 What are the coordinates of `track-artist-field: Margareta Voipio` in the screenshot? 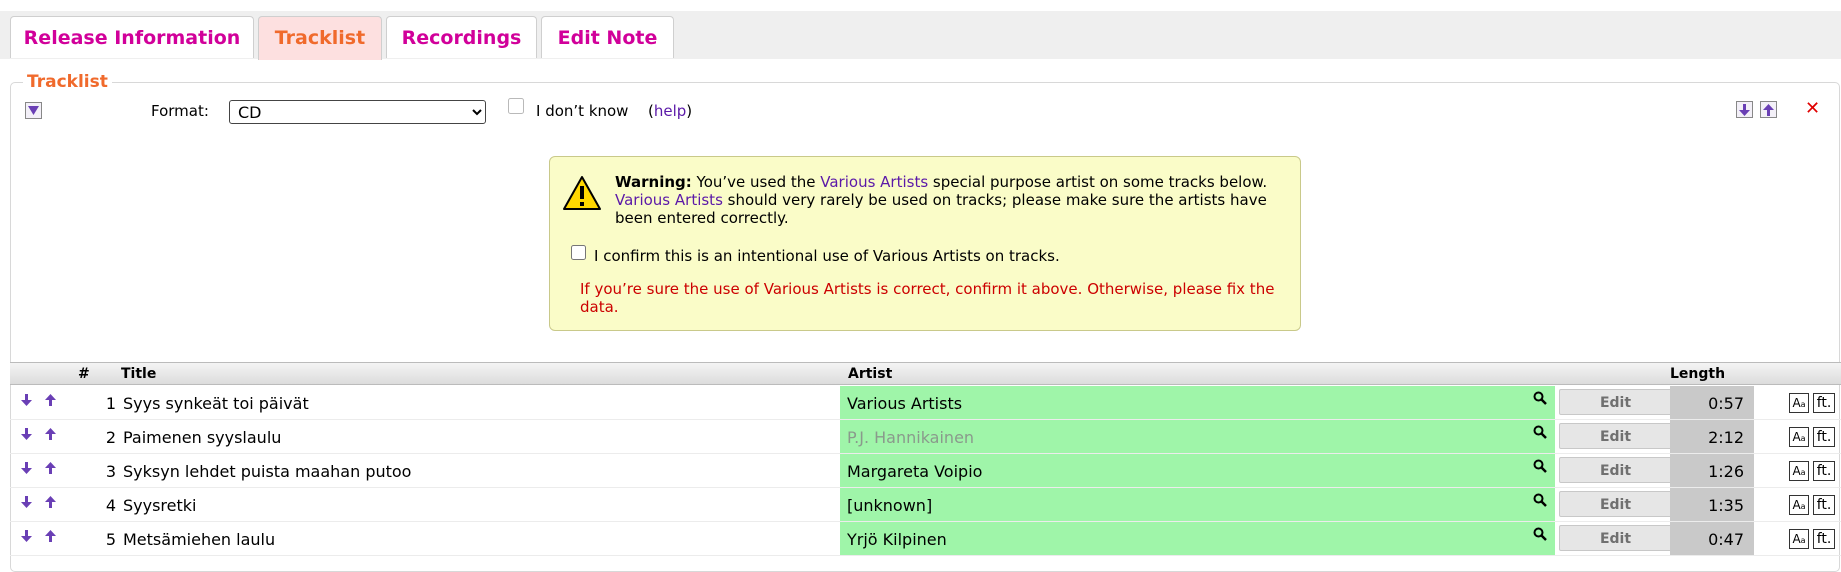 It's located at (1197, 470).